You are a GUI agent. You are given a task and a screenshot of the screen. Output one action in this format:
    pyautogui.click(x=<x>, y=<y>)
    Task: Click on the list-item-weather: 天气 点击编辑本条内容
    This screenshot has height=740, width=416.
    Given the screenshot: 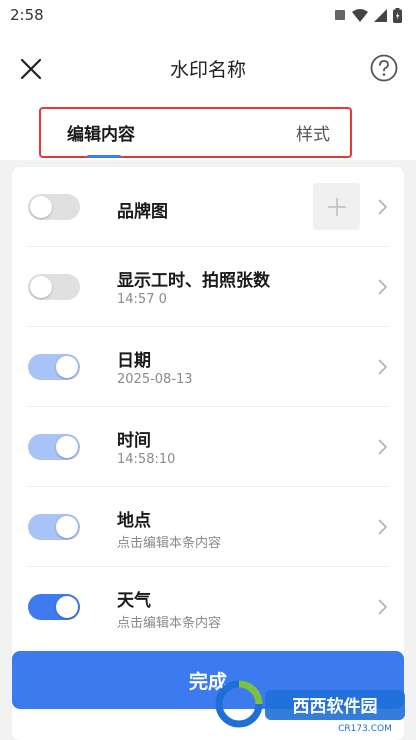 What is the action you would take?
    pyautogui.click(x=208, y=607)
    